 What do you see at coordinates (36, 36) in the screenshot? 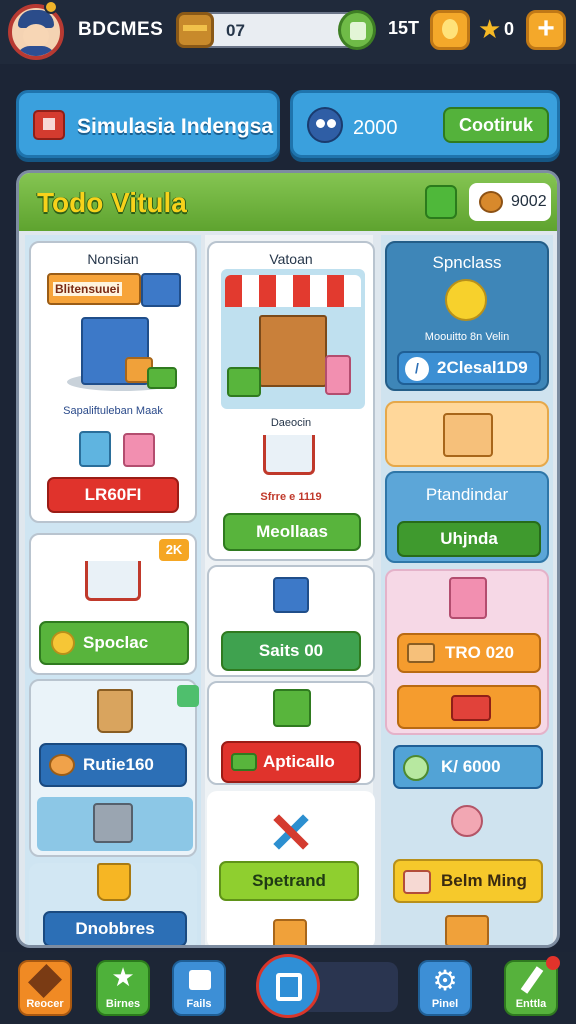
I see `face-icon` at bounding box center [36, 36].